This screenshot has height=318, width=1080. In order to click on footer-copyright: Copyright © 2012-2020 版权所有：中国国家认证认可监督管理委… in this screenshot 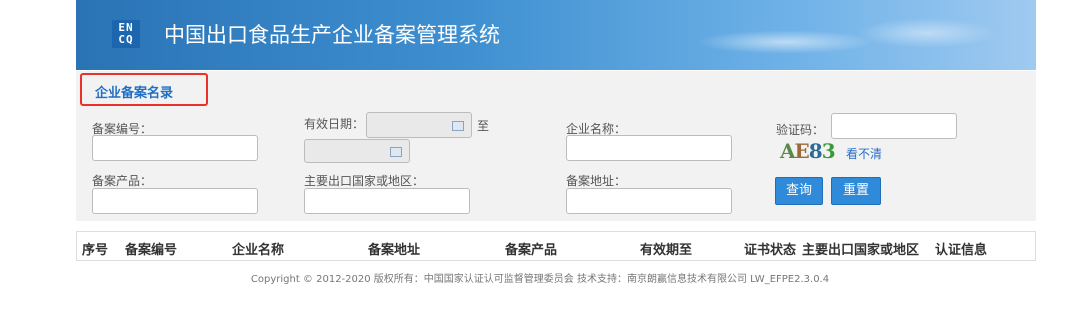, I will do `click(540, 279)`.